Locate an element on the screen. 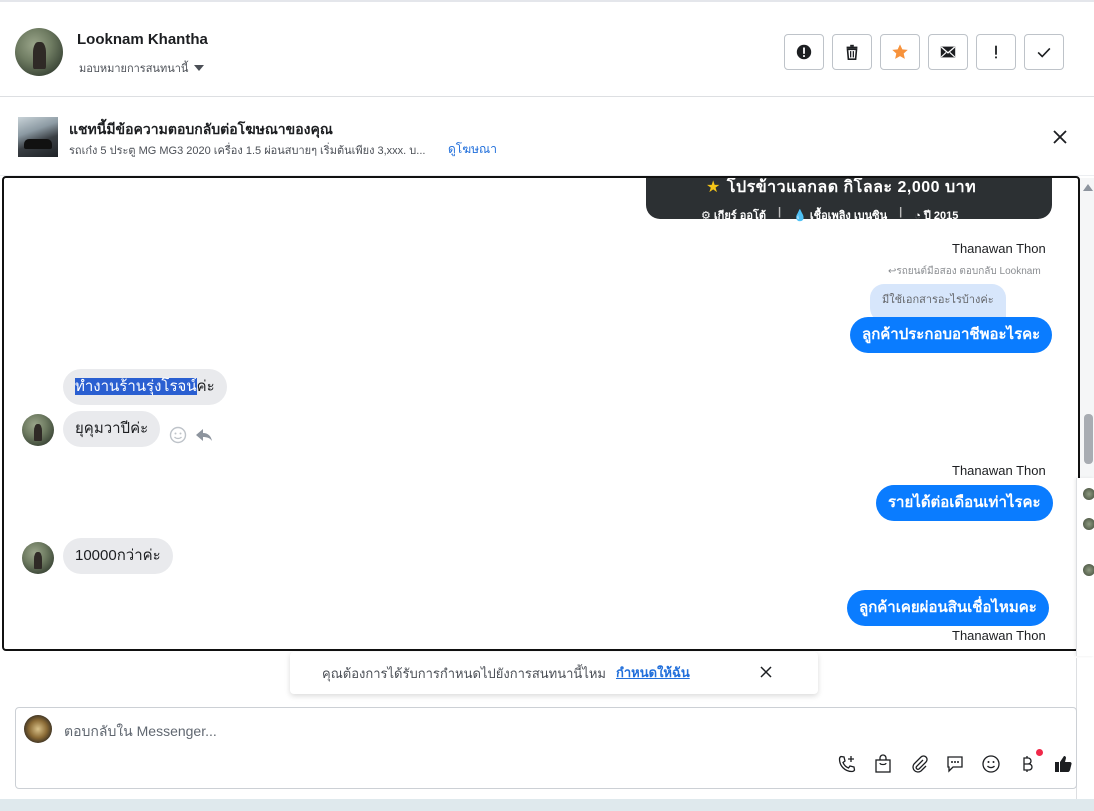 The image size is (1094, 811). ad-thumbnail is located at coordinates (38, 137).